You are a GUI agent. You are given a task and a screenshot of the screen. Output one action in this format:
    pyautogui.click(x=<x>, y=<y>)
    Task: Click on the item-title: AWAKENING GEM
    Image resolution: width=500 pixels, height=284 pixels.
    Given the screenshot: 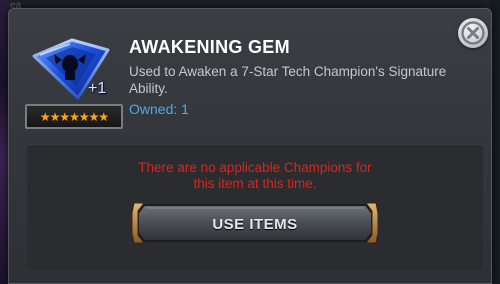 What is the action you would take?
    pyautogui.click(x=209, y=47)
    